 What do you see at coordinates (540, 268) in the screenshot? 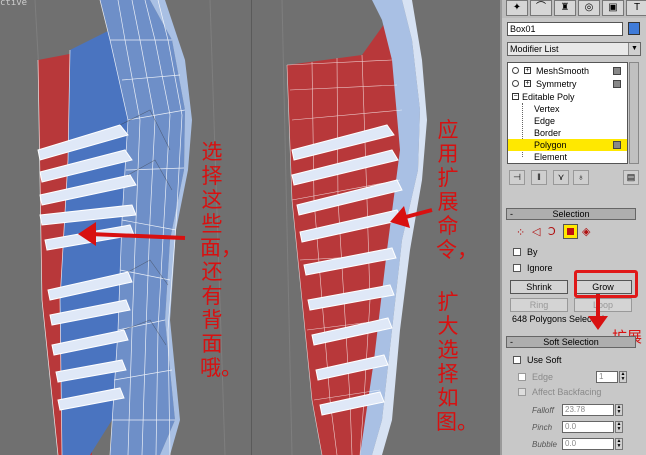
I see `ignore-label: Ignore` at bounding box center [540, 268].